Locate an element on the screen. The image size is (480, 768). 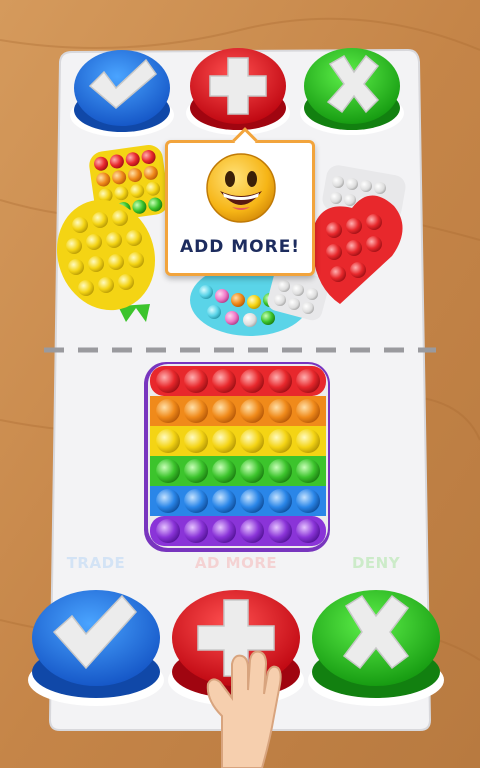
add-more-label: AD MORE is located at coordinates (236, 563).